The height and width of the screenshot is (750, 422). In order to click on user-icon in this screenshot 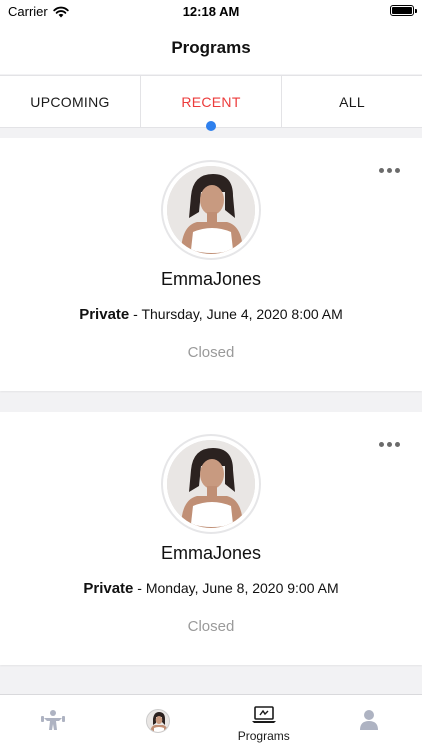, I will do `click(369, 720)`.